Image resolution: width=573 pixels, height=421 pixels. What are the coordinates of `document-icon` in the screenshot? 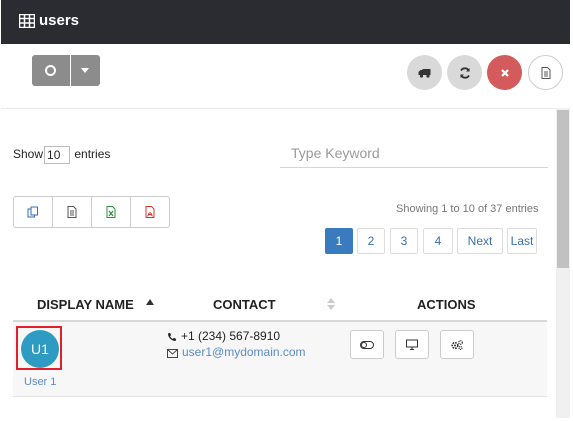 It's located at (545, 72).